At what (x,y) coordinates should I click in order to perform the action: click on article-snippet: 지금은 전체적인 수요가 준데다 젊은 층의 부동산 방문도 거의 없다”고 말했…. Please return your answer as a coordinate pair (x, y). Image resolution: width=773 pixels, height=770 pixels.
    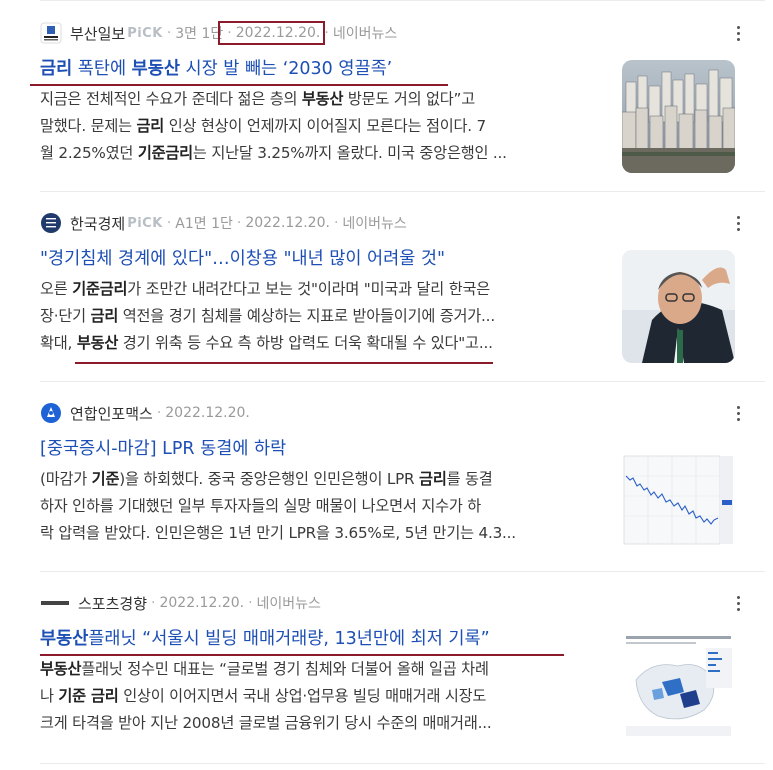
    Looking at the image, I should click on (322, 126).